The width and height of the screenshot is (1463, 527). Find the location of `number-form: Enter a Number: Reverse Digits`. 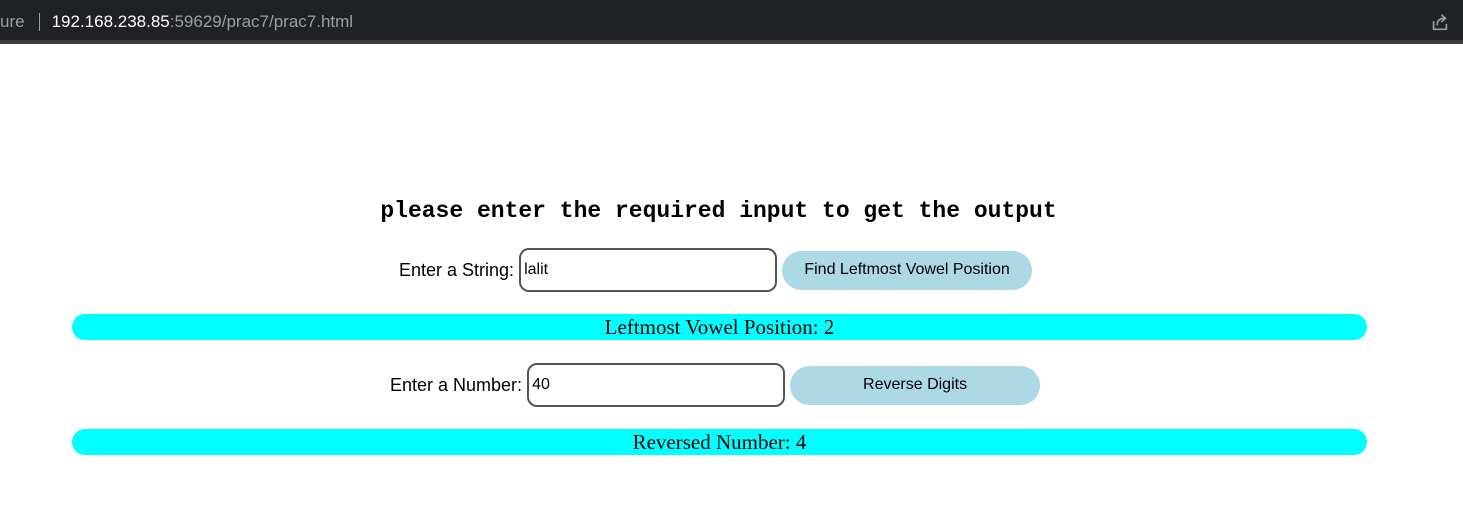

number-form: Enter a Number: Reverse Digits is located at coordinates (715, 385).